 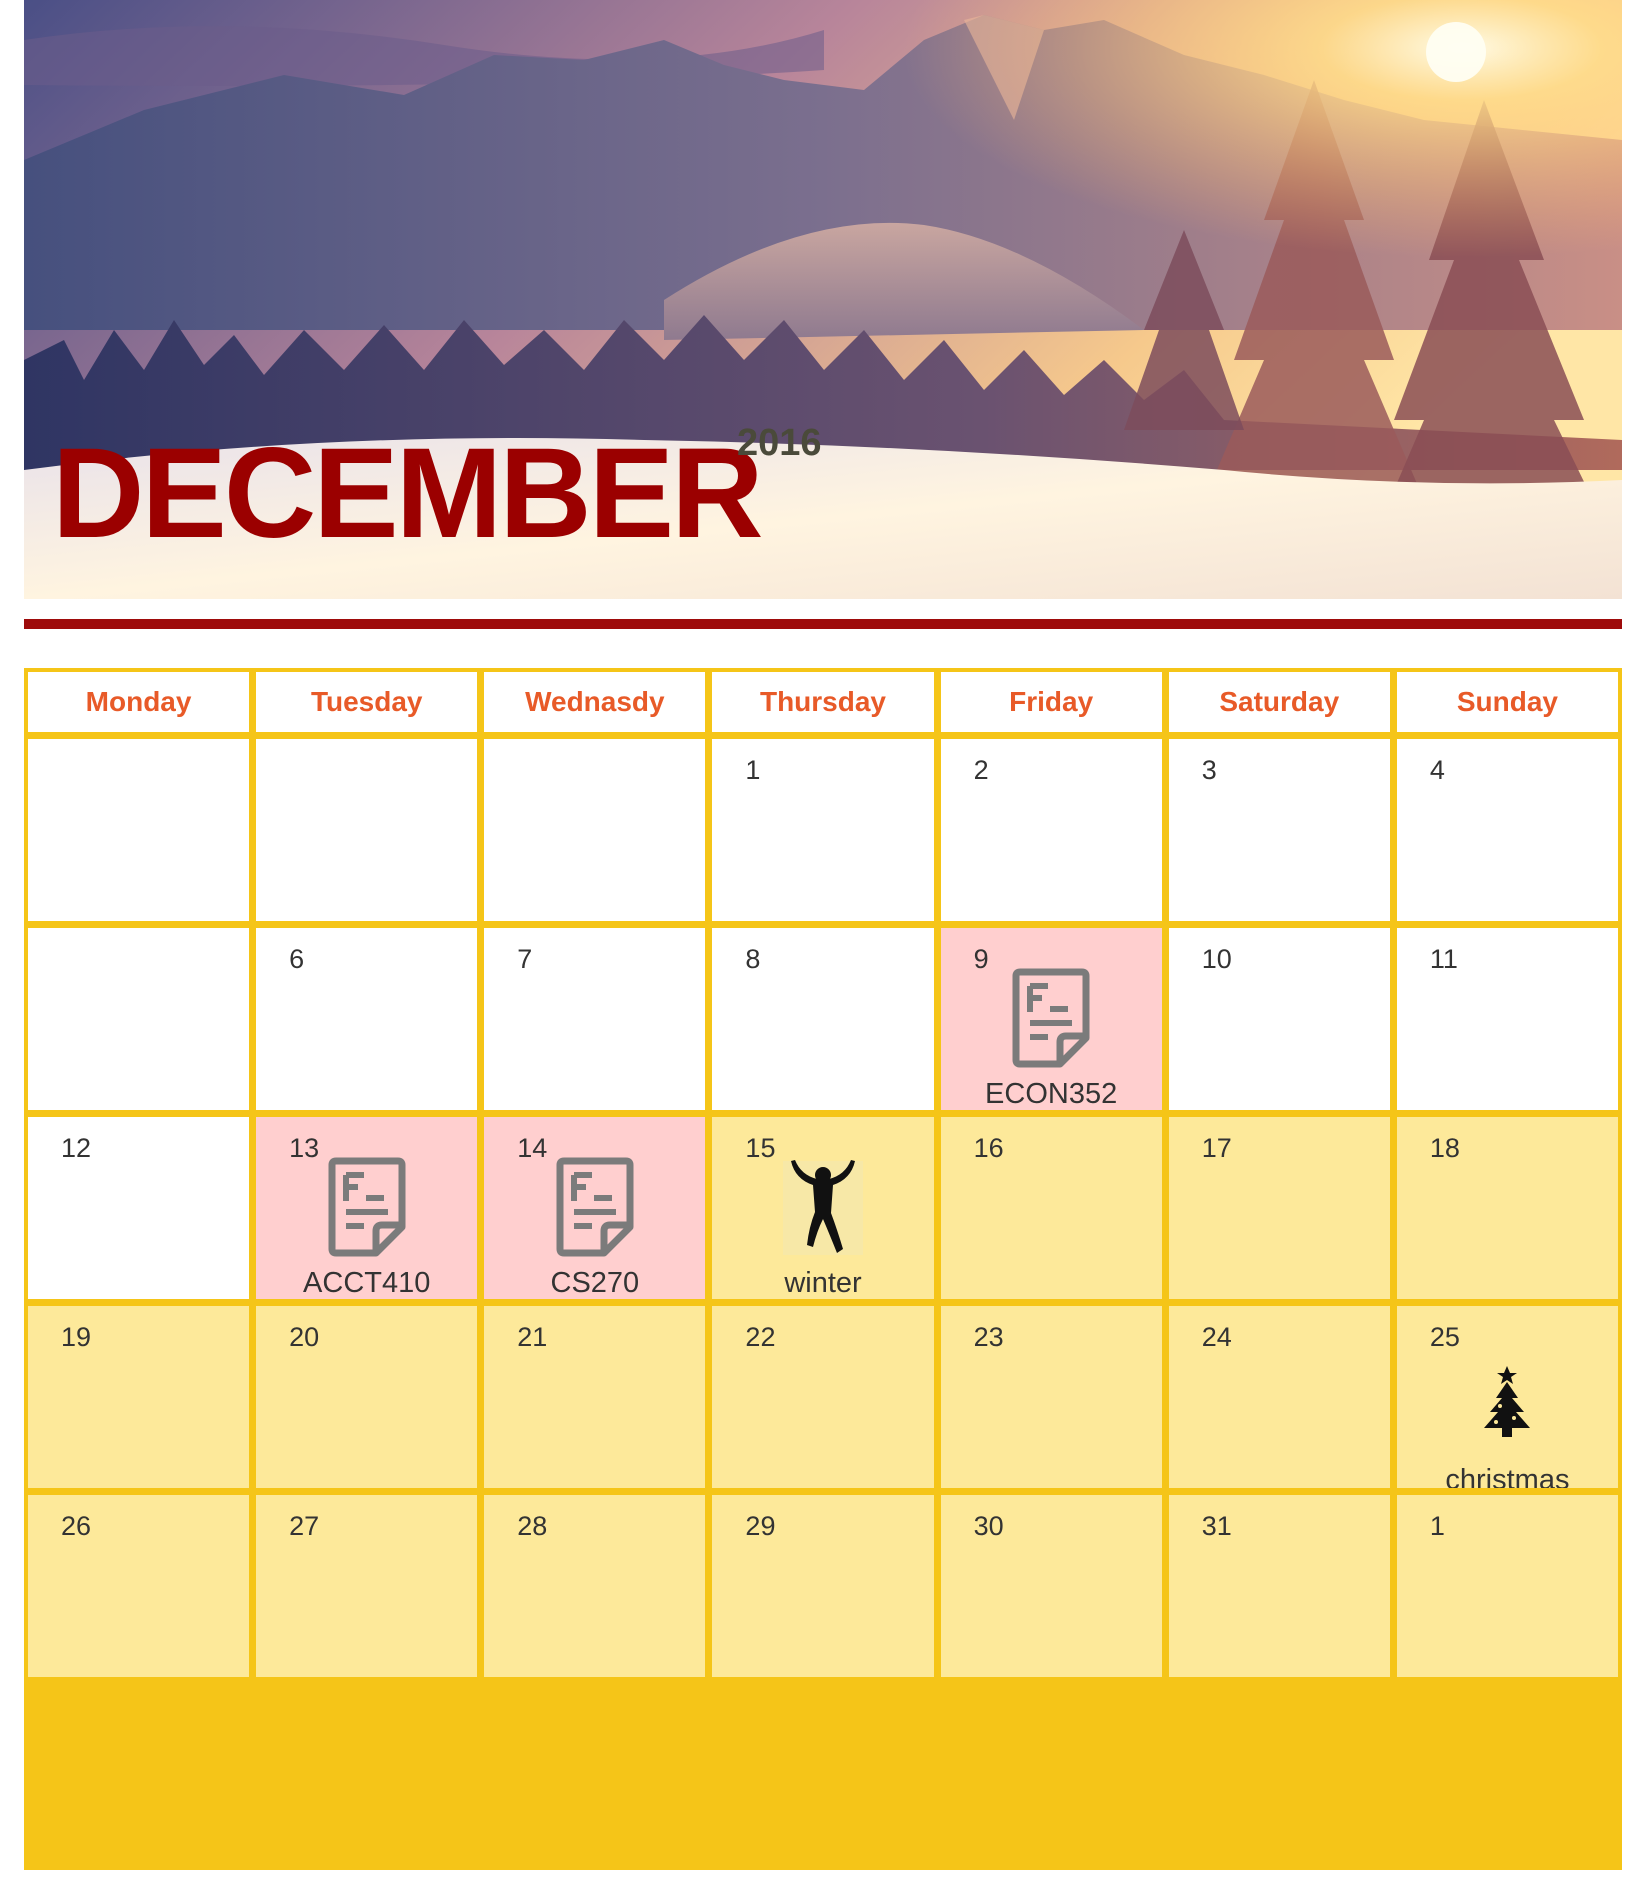 I want to click on date-number: 16, so click(x=988, y=1148).